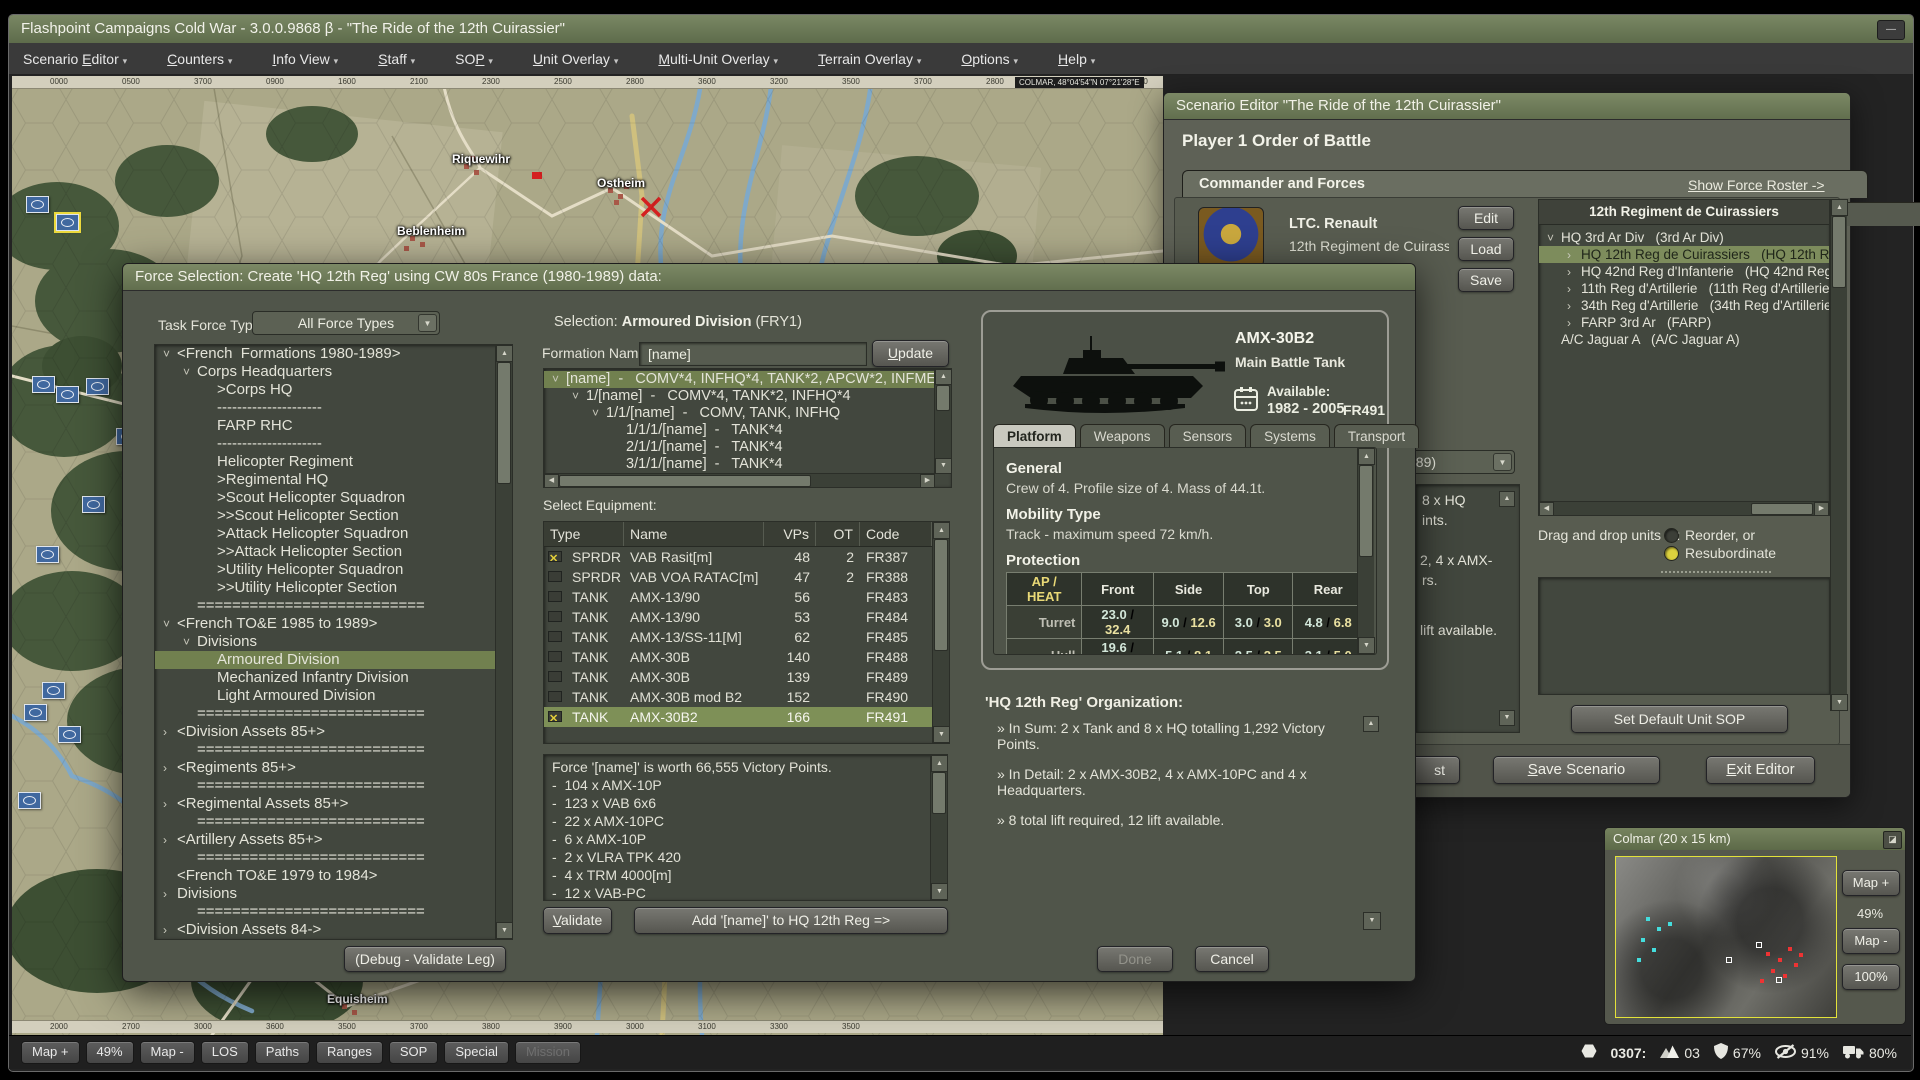 This screenshot has height=1080, width=1920. What do you see at coordinates (75, 59) in the screenshot?
I see `menu-scenario-editor: Scenario Editor ▾` at bounding box center [75, 59].